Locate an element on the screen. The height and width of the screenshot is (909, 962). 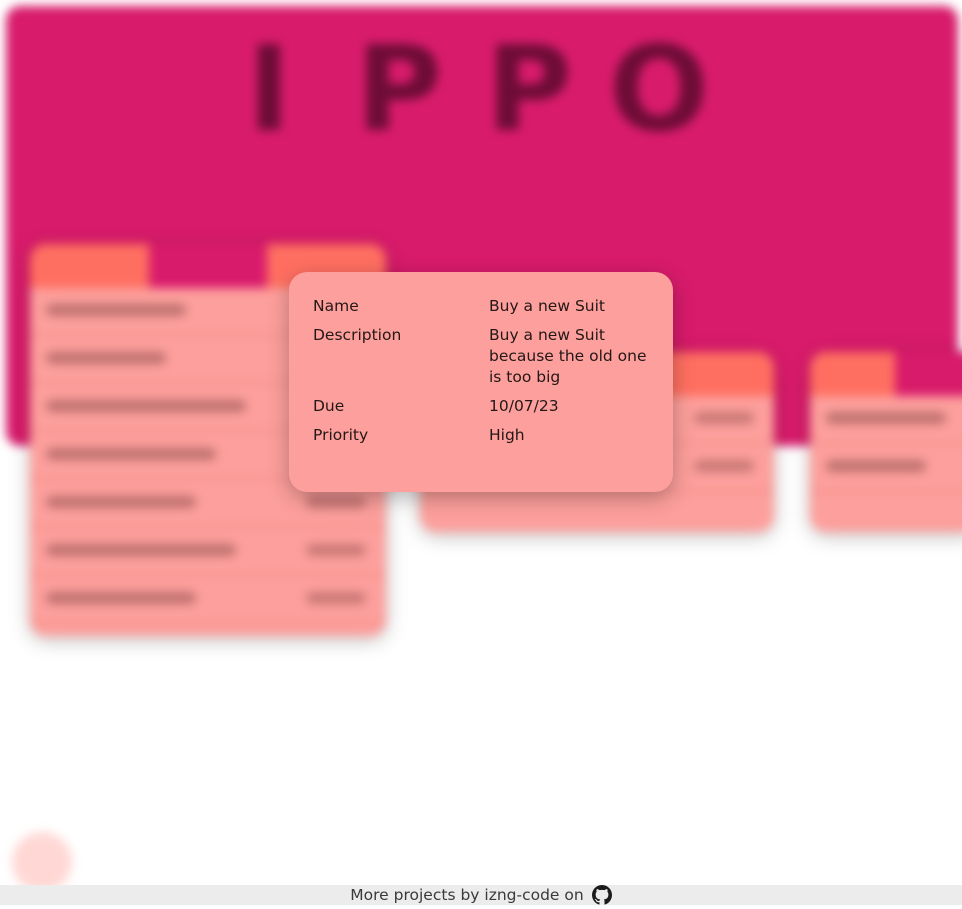
task-name-label: Name is located at coordinates (336, 306).